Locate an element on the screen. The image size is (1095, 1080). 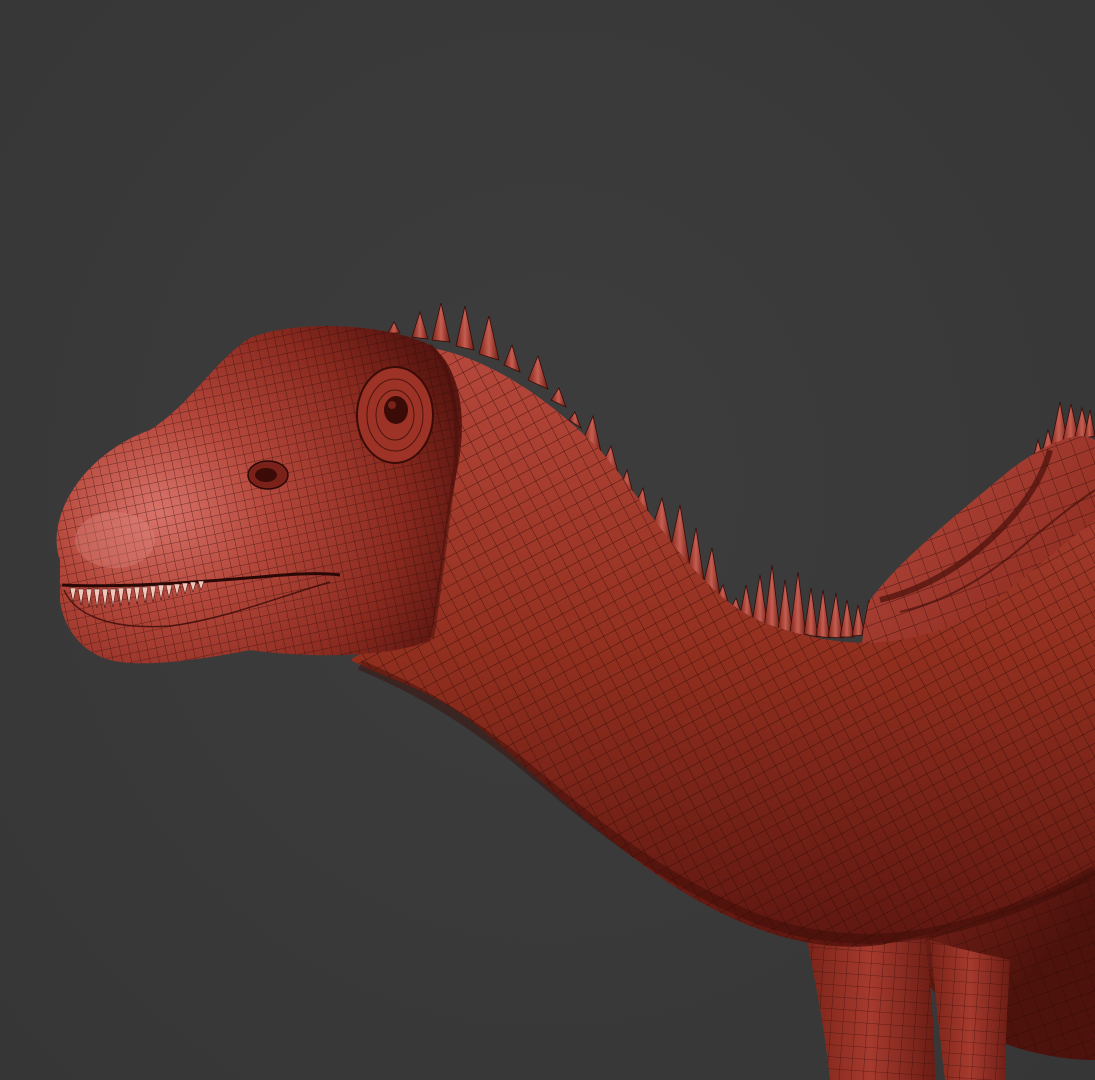
eye is located at coordinates (396, 410).